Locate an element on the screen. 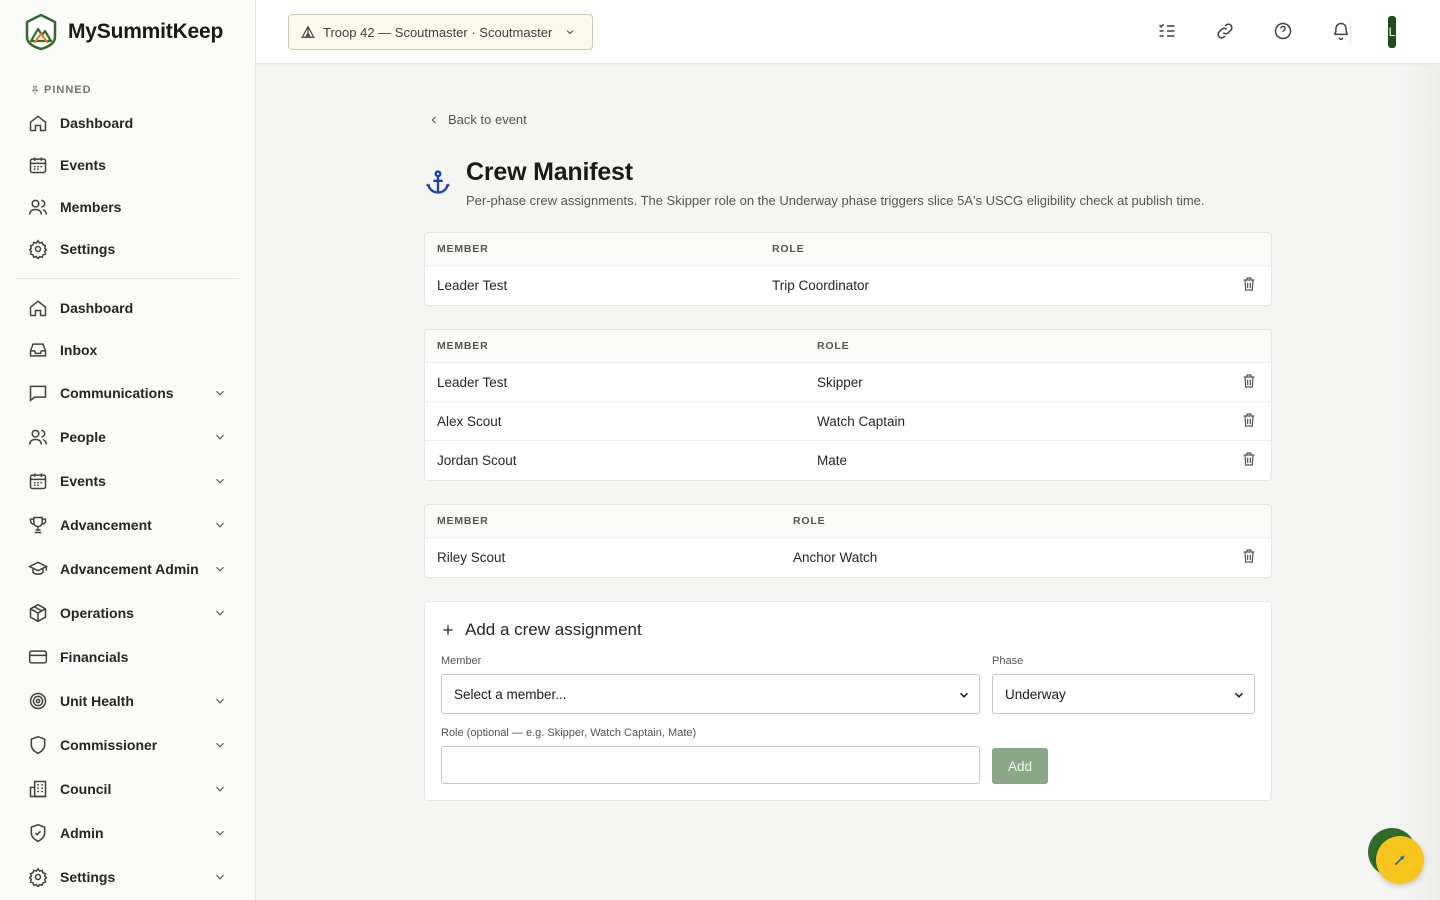  sidebar-item-people: People is located at coordinates (127, 437).